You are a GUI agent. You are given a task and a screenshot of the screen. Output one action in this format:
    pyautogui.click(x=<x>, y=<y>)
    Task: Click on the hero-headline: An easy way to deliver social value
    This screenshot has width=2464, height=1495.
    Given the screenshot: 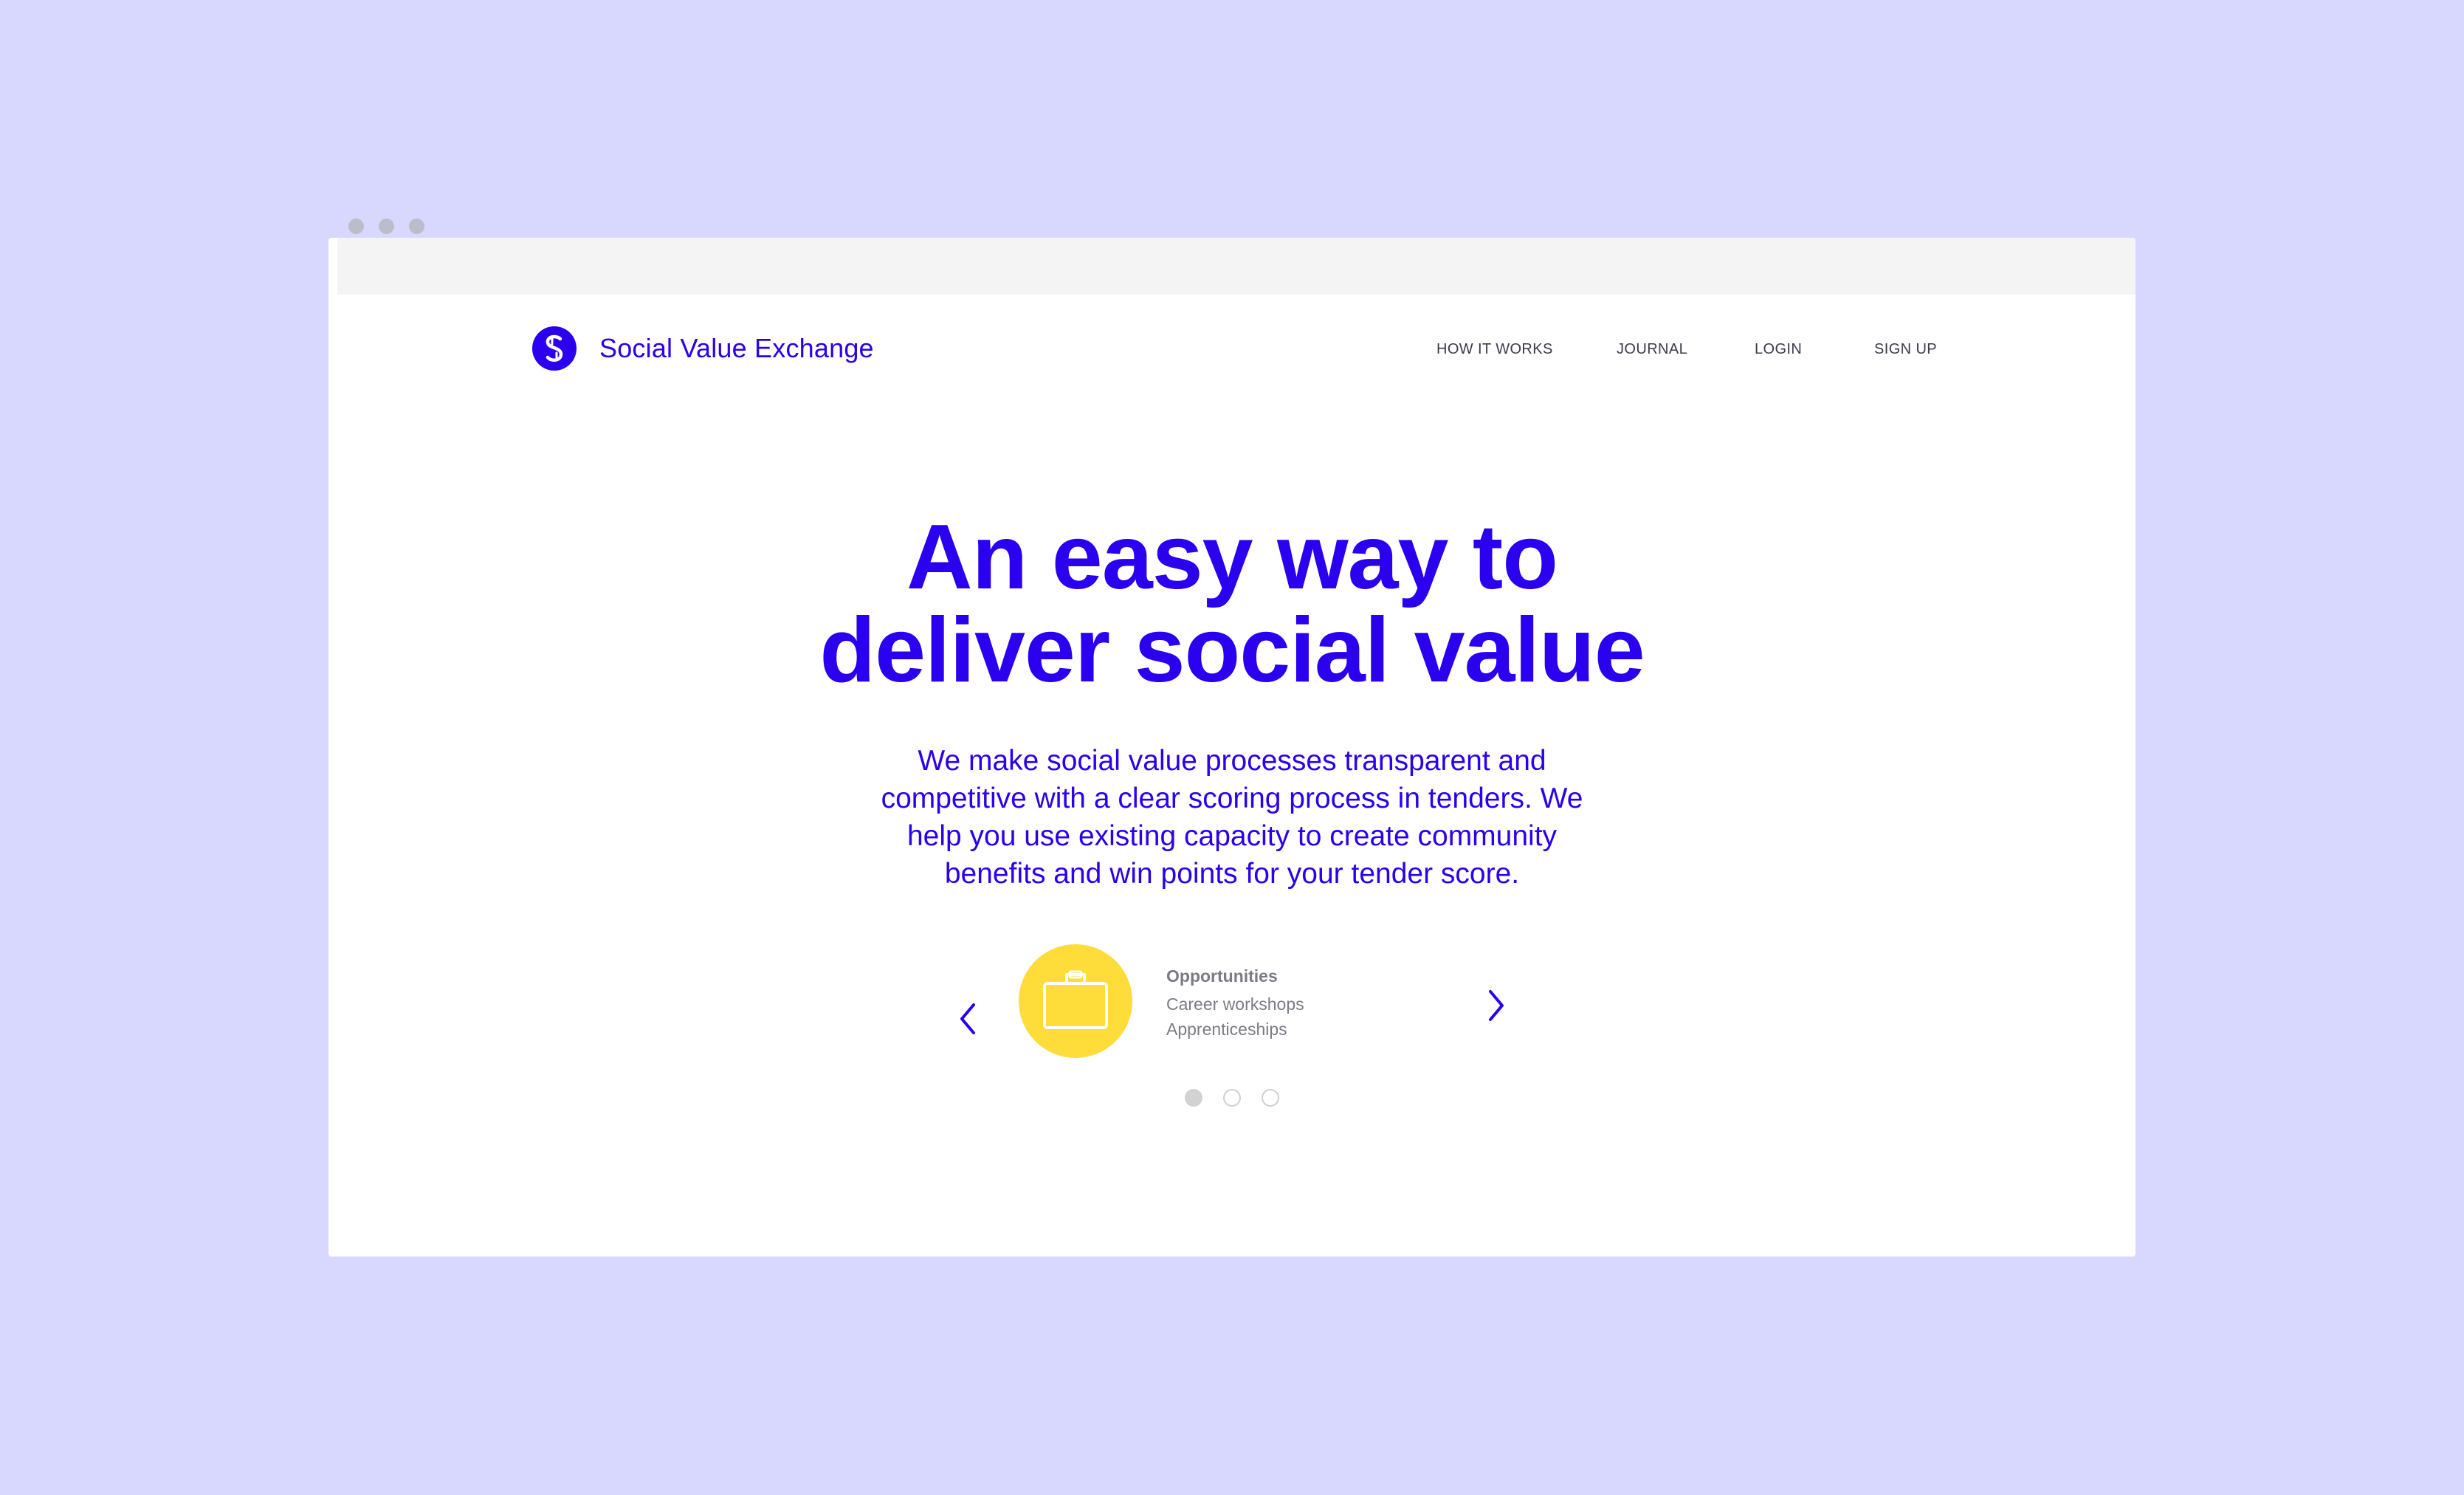 What is the action you would take?
    pyautogui.click(x=1232, y=604)
    